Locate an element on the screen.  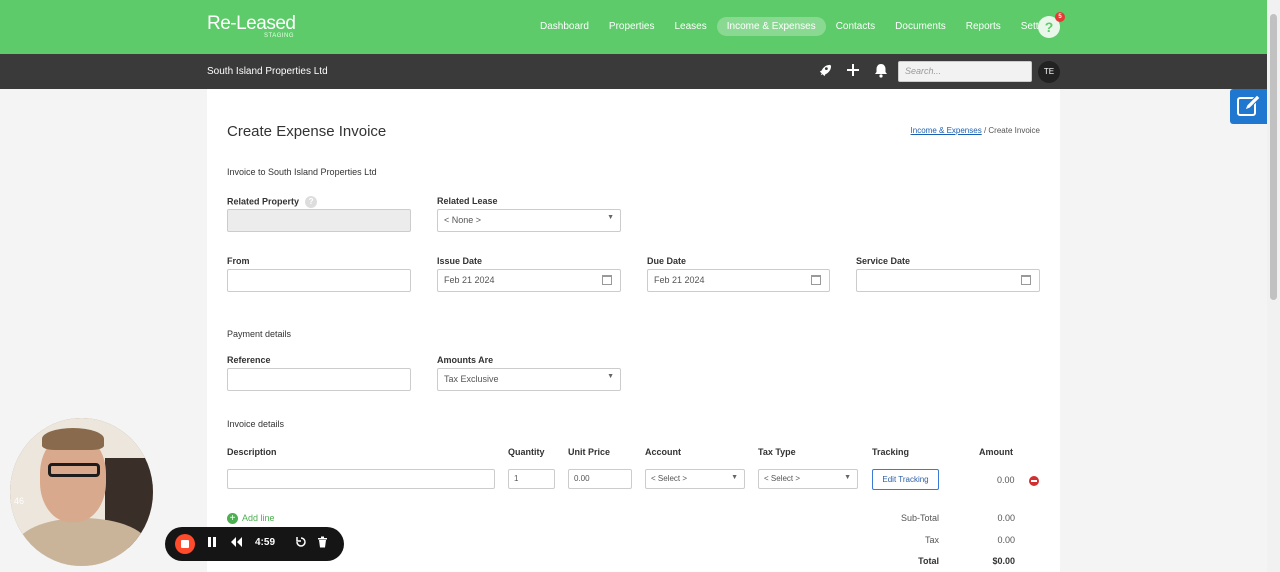
line-description-input is located at coordinates (361, 479).